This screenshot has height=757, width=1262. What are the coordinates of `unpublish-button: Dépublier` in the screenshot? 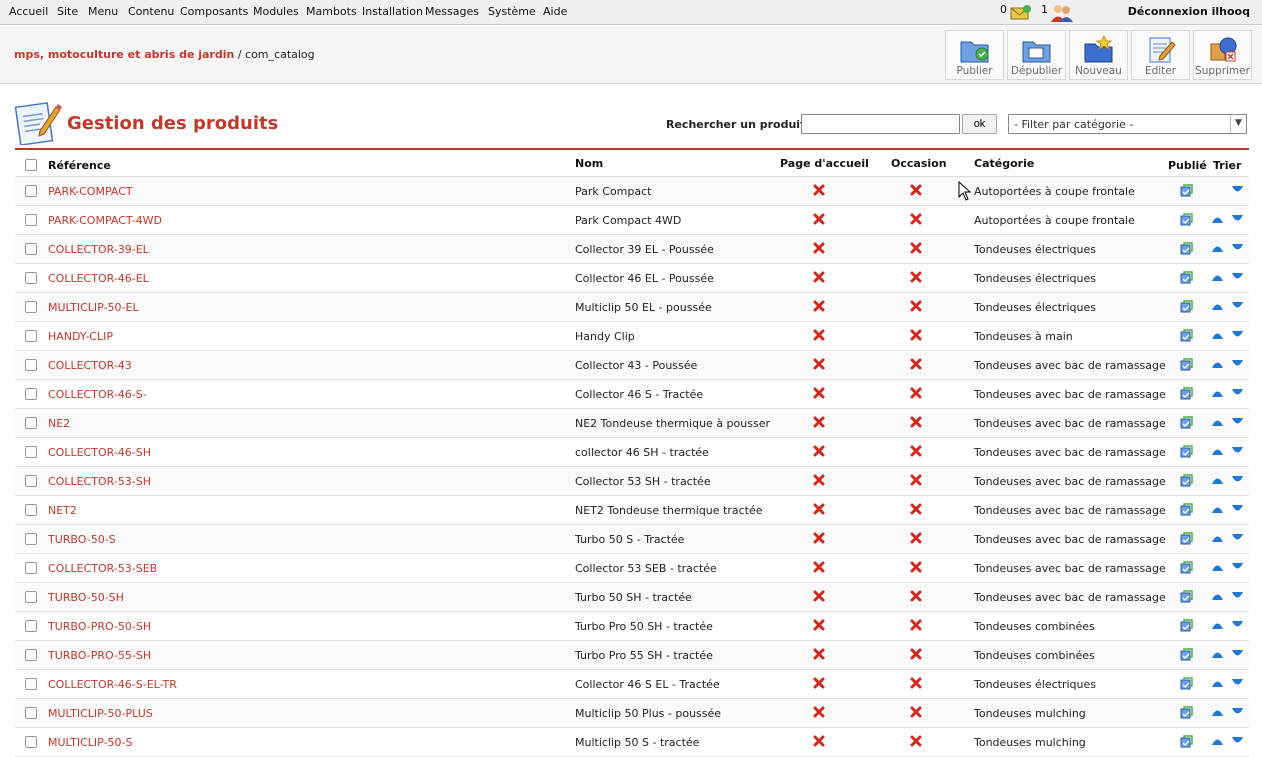 It's located at (1036, 55).